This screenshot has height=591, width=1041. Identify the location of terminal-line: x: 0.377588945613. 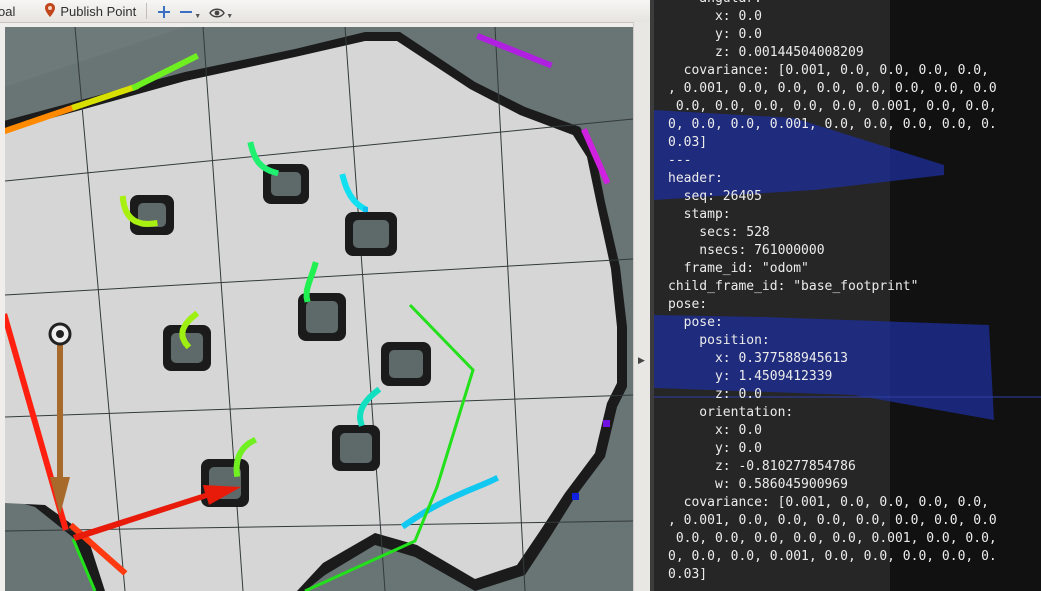
(758, 358).